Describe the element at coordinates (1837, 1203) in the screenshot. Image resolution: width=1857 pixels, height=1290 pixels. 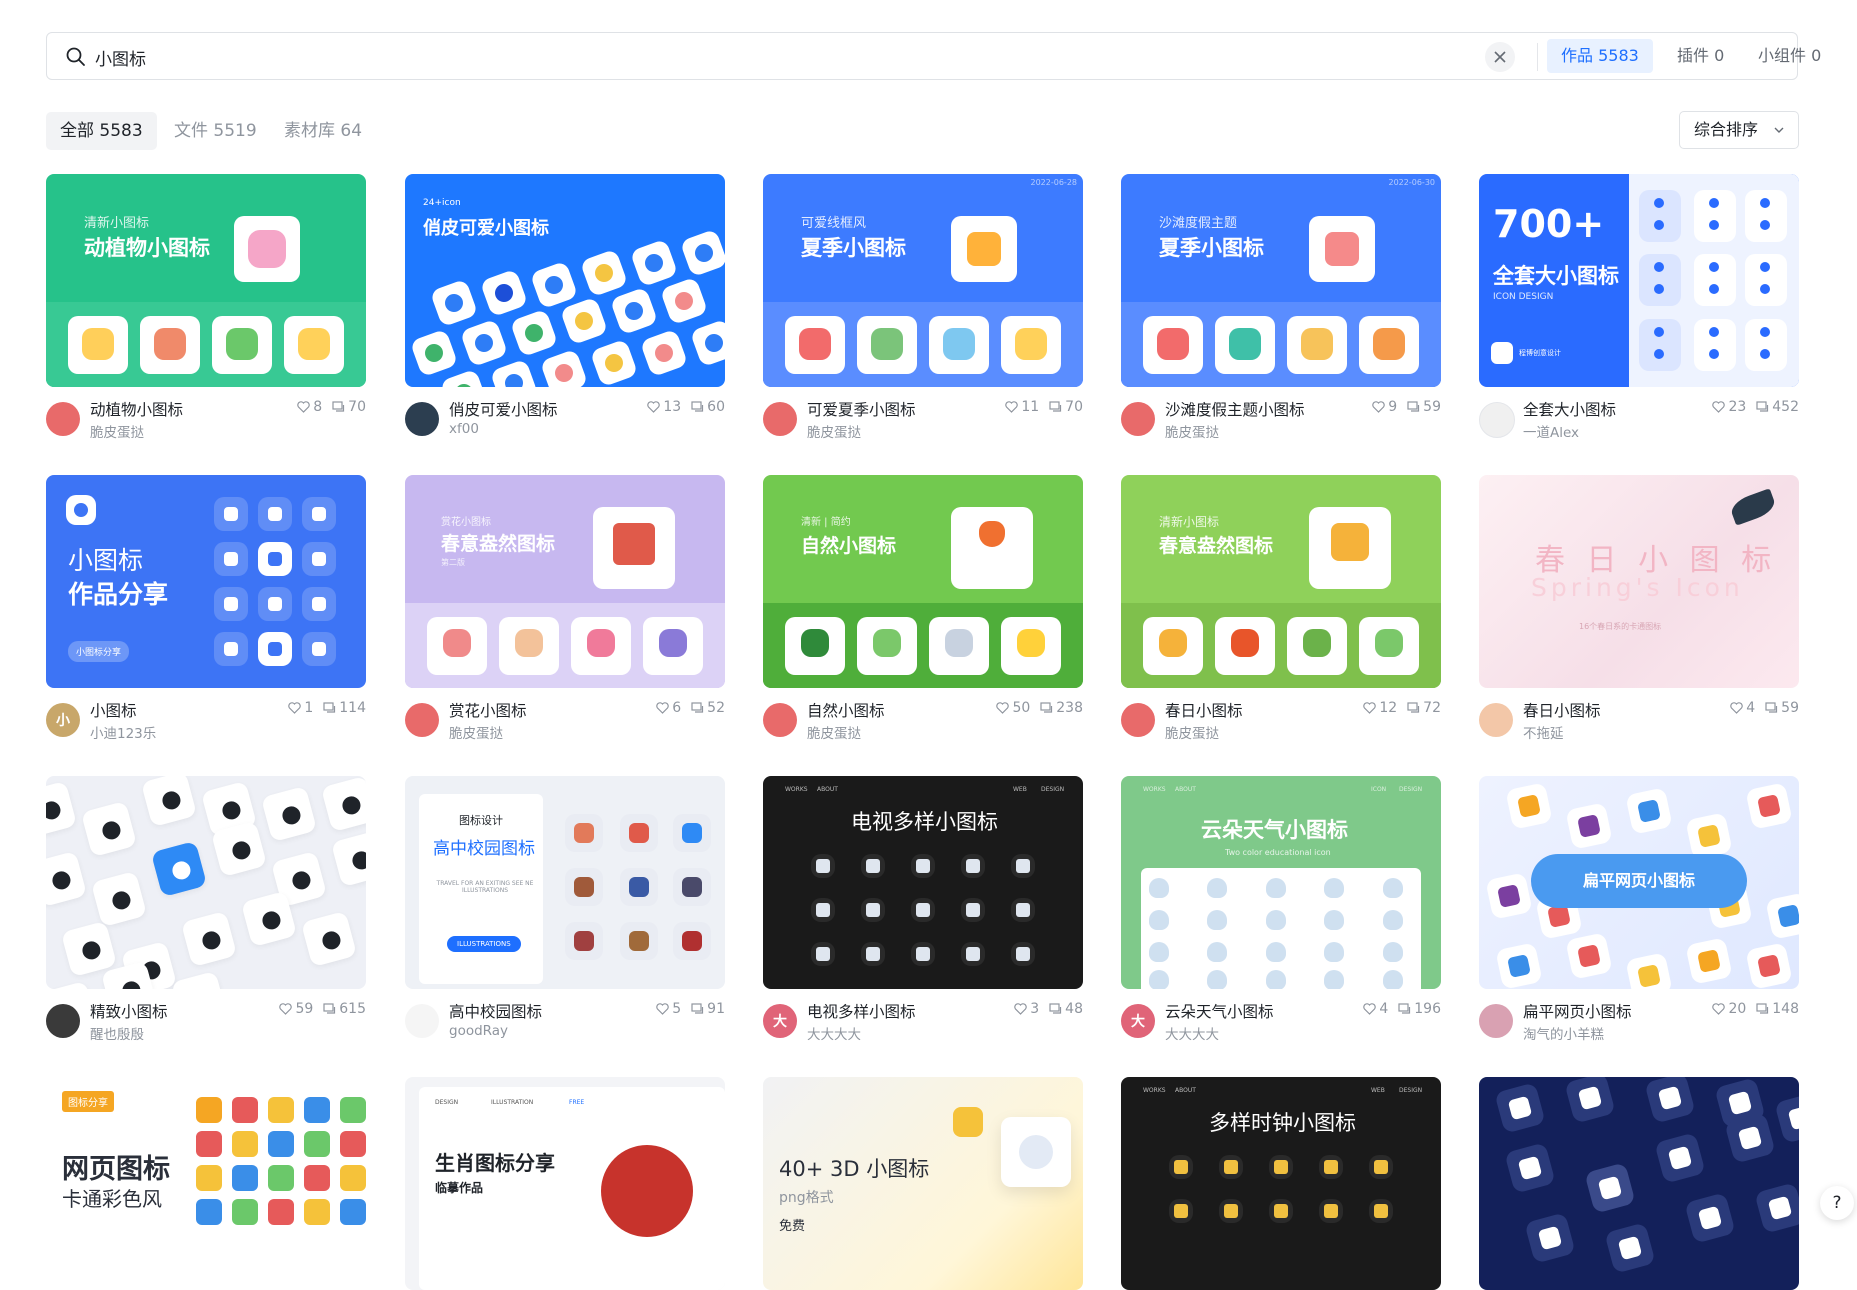
I see `help-button: ?` at that location.